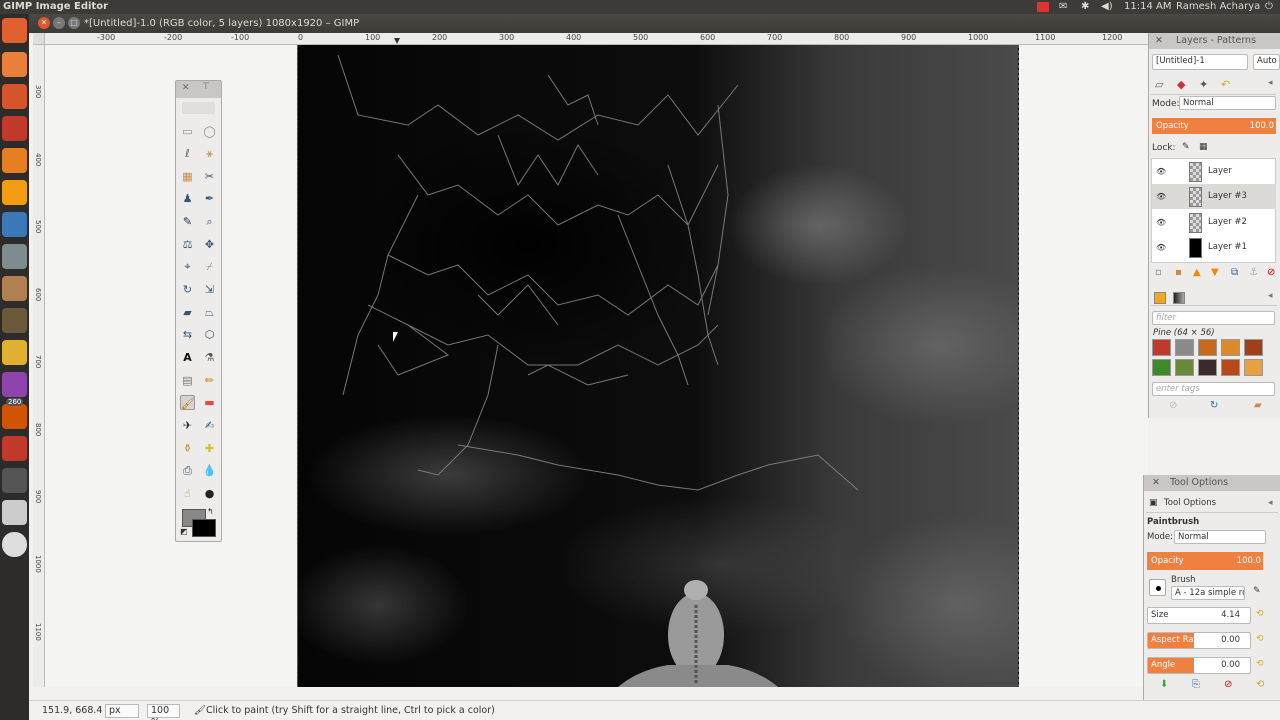 The width and height of the screenshot is (1280, 720). Describe the element at coordinates (209, 402) in the screenshot. I see `eraser-icon: ▬` at that location.